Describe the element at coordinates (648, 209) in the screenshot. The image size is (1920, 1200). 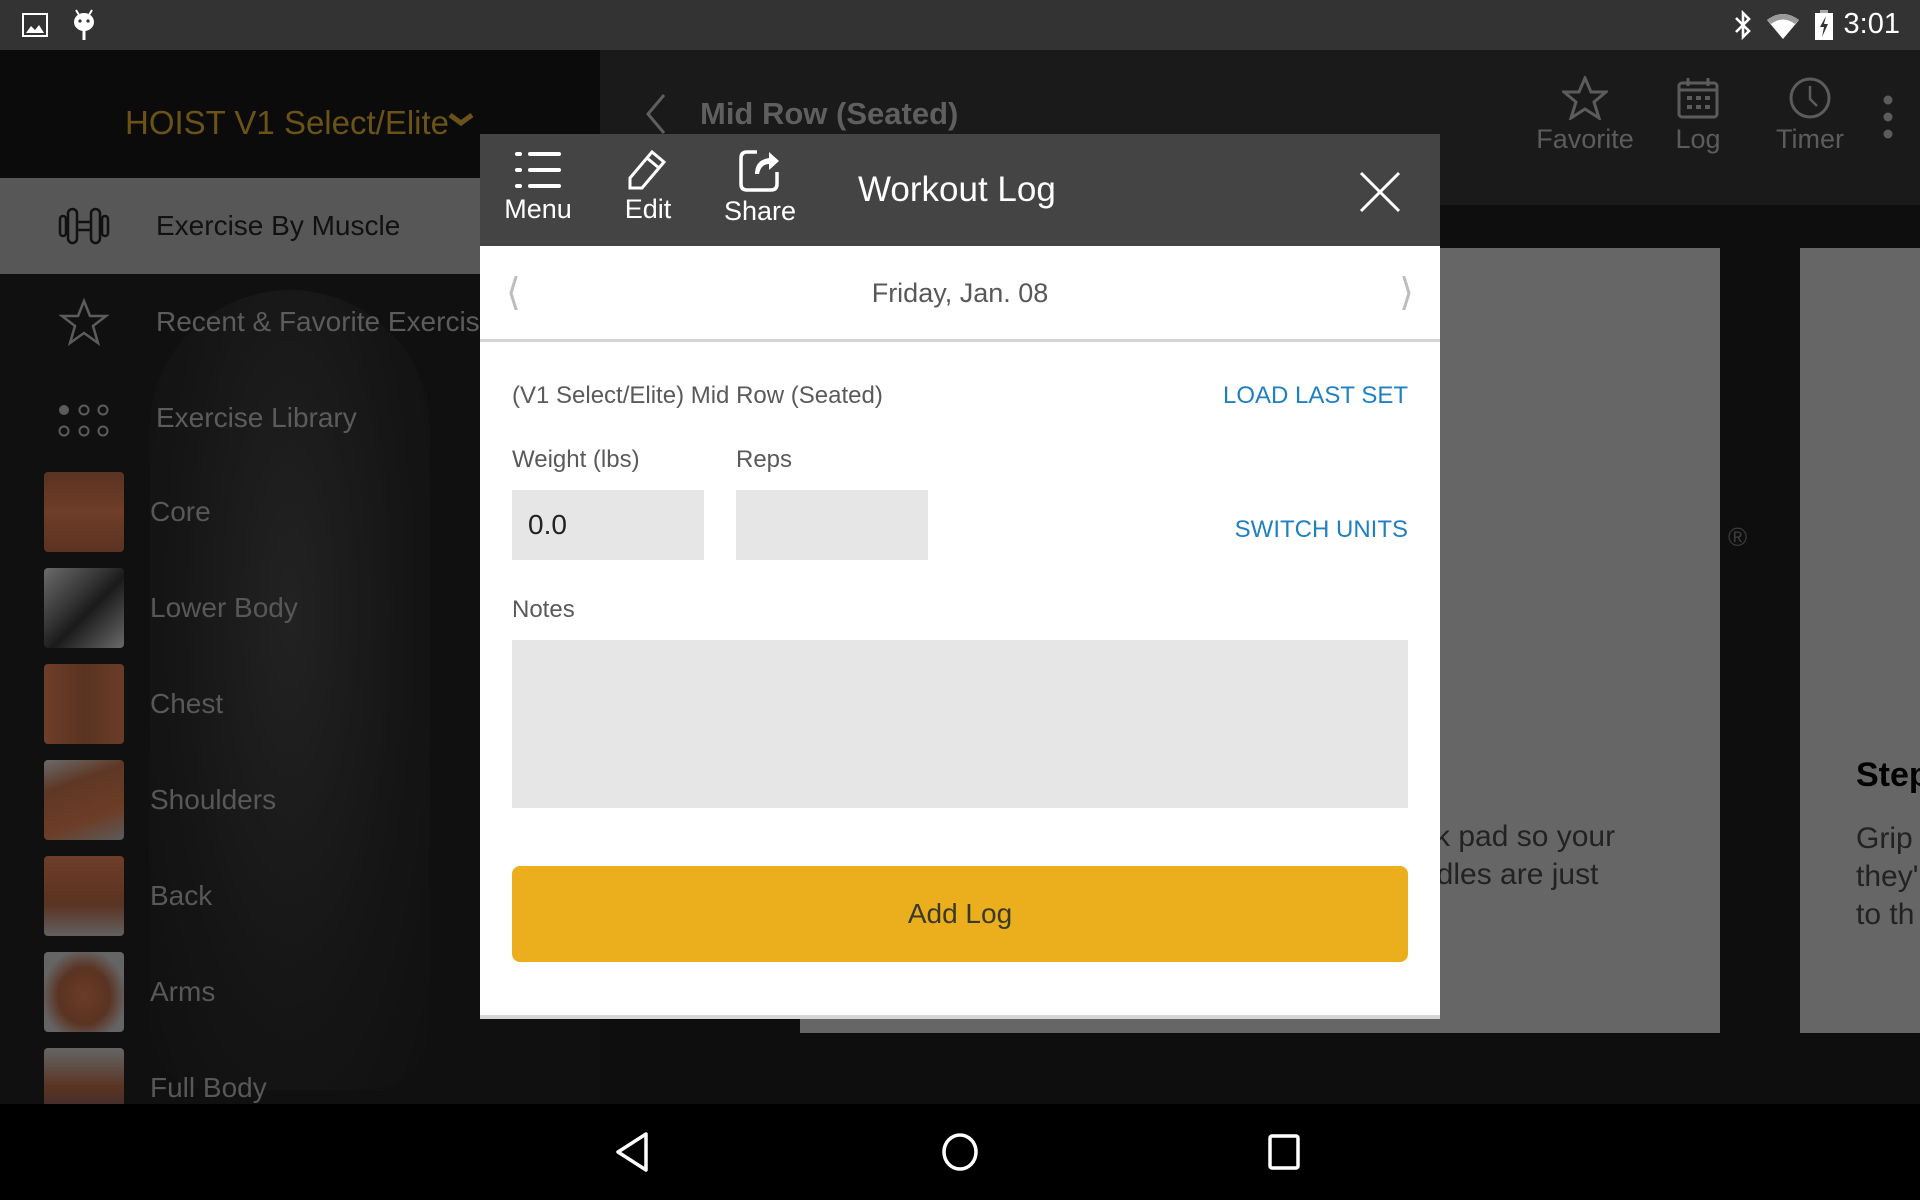
I see `edit-label: Edit` at that location.